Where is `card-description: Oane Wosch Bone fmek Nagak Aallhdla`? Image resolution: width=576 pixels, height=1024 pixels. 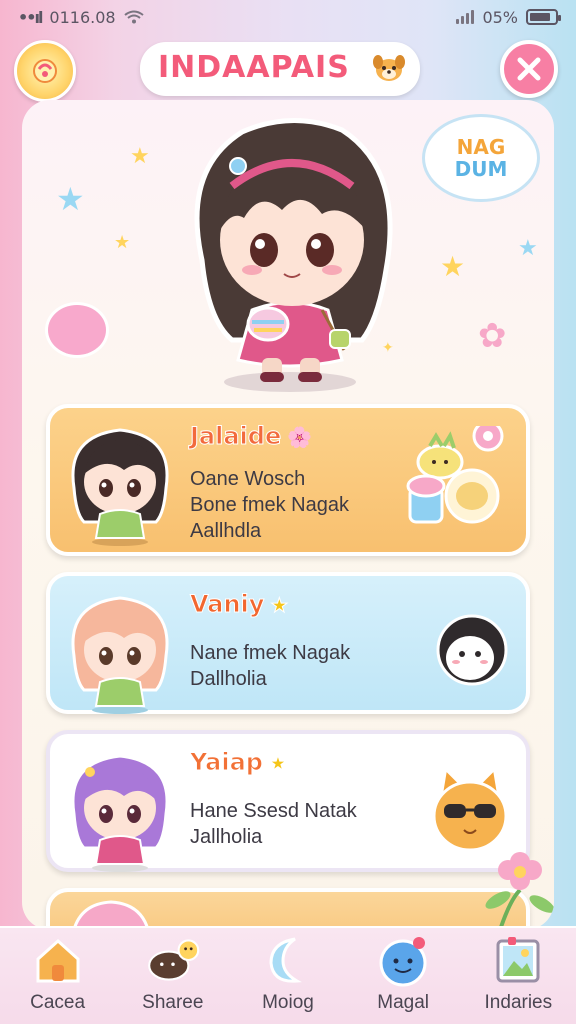 card-description: Oane Wosch Bone fmek Nagak Aallhdla is located at coordinates (269, 505).